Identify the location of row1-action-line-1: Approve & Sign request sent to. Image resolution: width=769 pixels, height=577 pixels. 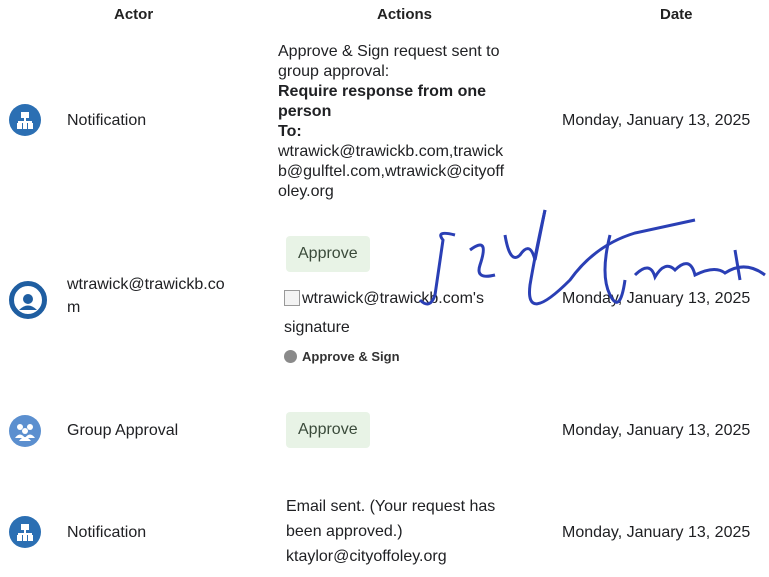
(389, 51).